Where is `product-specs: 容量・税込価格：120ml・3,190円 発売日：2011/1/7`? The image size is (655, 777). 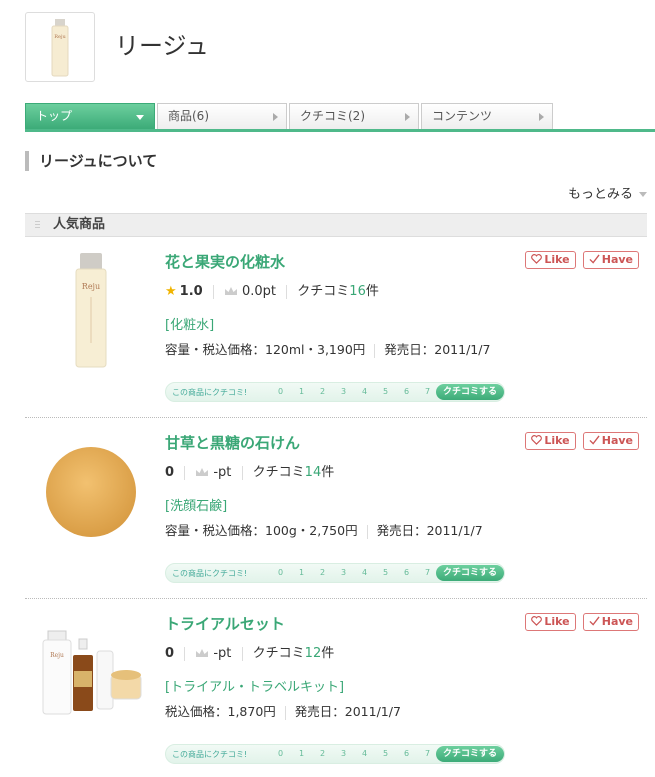 product-specs: 容量・税込価格：120ml・3,190円 発売日：2011/1/7 is located at coordinates (327, 348).